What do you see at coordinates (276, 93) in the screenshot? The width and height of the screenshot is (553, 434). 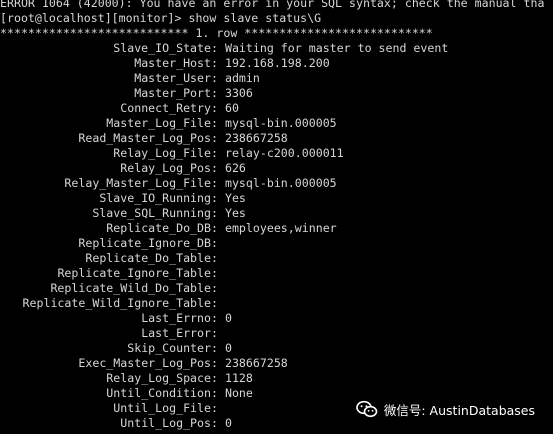 I see `status-field-row: Master_Port: 3306` at bounding box center [276, 93].